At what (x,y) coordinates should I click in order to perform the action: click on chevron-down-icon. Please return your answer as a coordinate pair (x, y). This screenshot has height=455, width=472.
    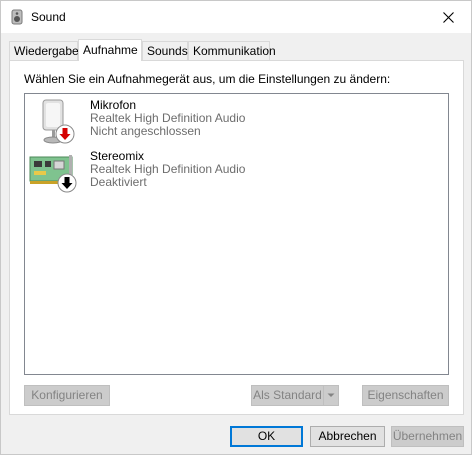
    Looking at the image, I should click on (331, 395).